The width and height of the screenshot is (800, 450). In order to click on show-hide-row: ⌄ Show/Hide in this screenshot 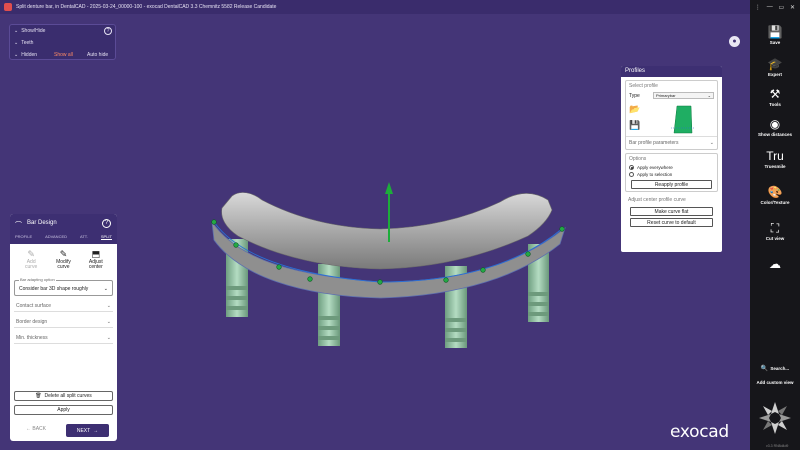, I will do `click(62, 31)`.